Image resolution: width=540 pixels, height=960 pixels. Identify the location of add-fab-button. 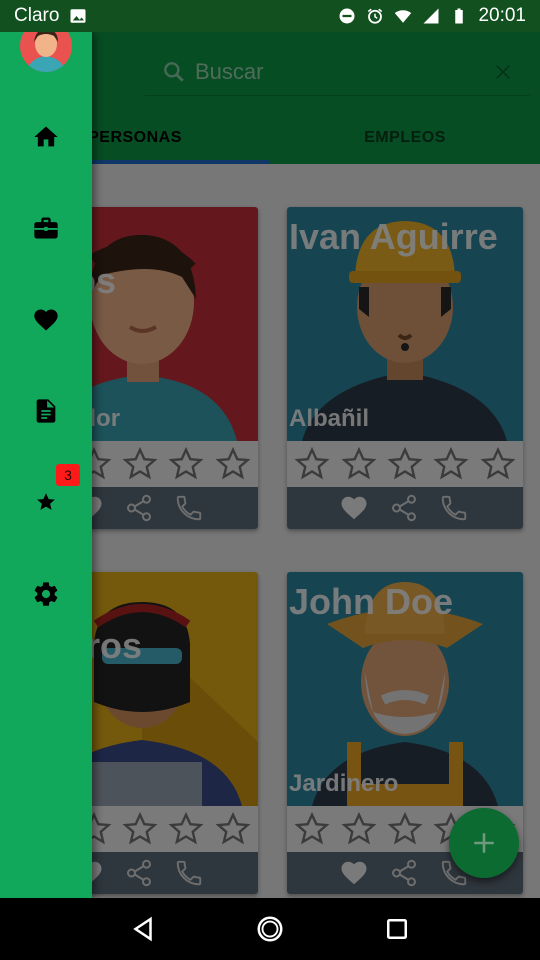
(484, 843).